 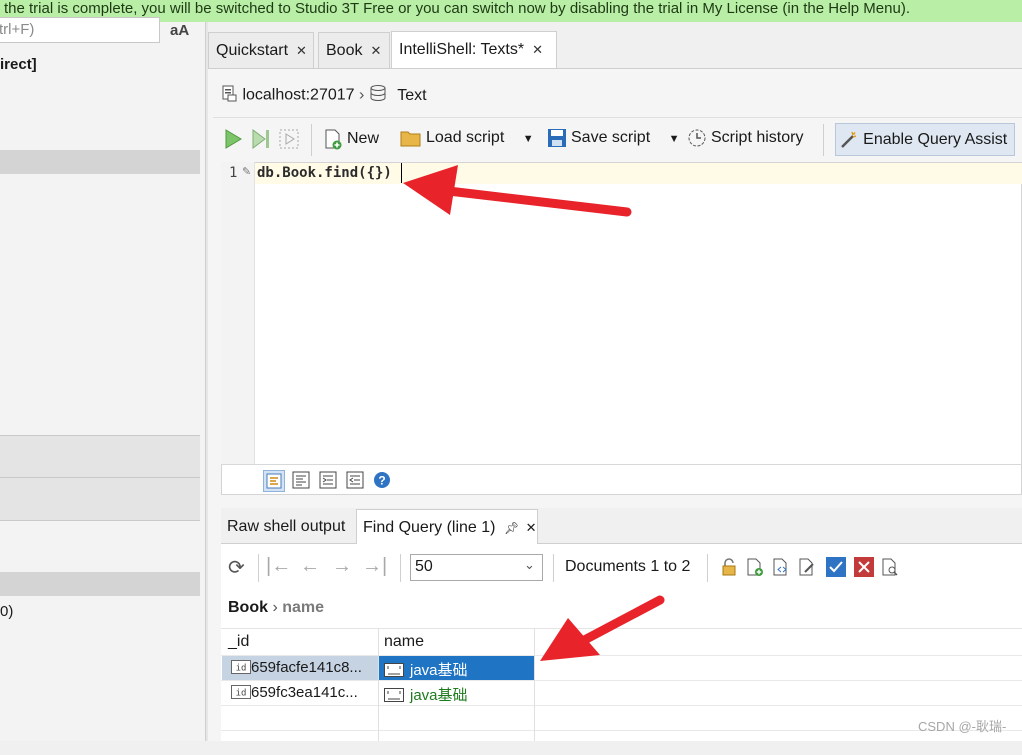 I want to click on load-script-label: Load script, so click(x=465, y=138).